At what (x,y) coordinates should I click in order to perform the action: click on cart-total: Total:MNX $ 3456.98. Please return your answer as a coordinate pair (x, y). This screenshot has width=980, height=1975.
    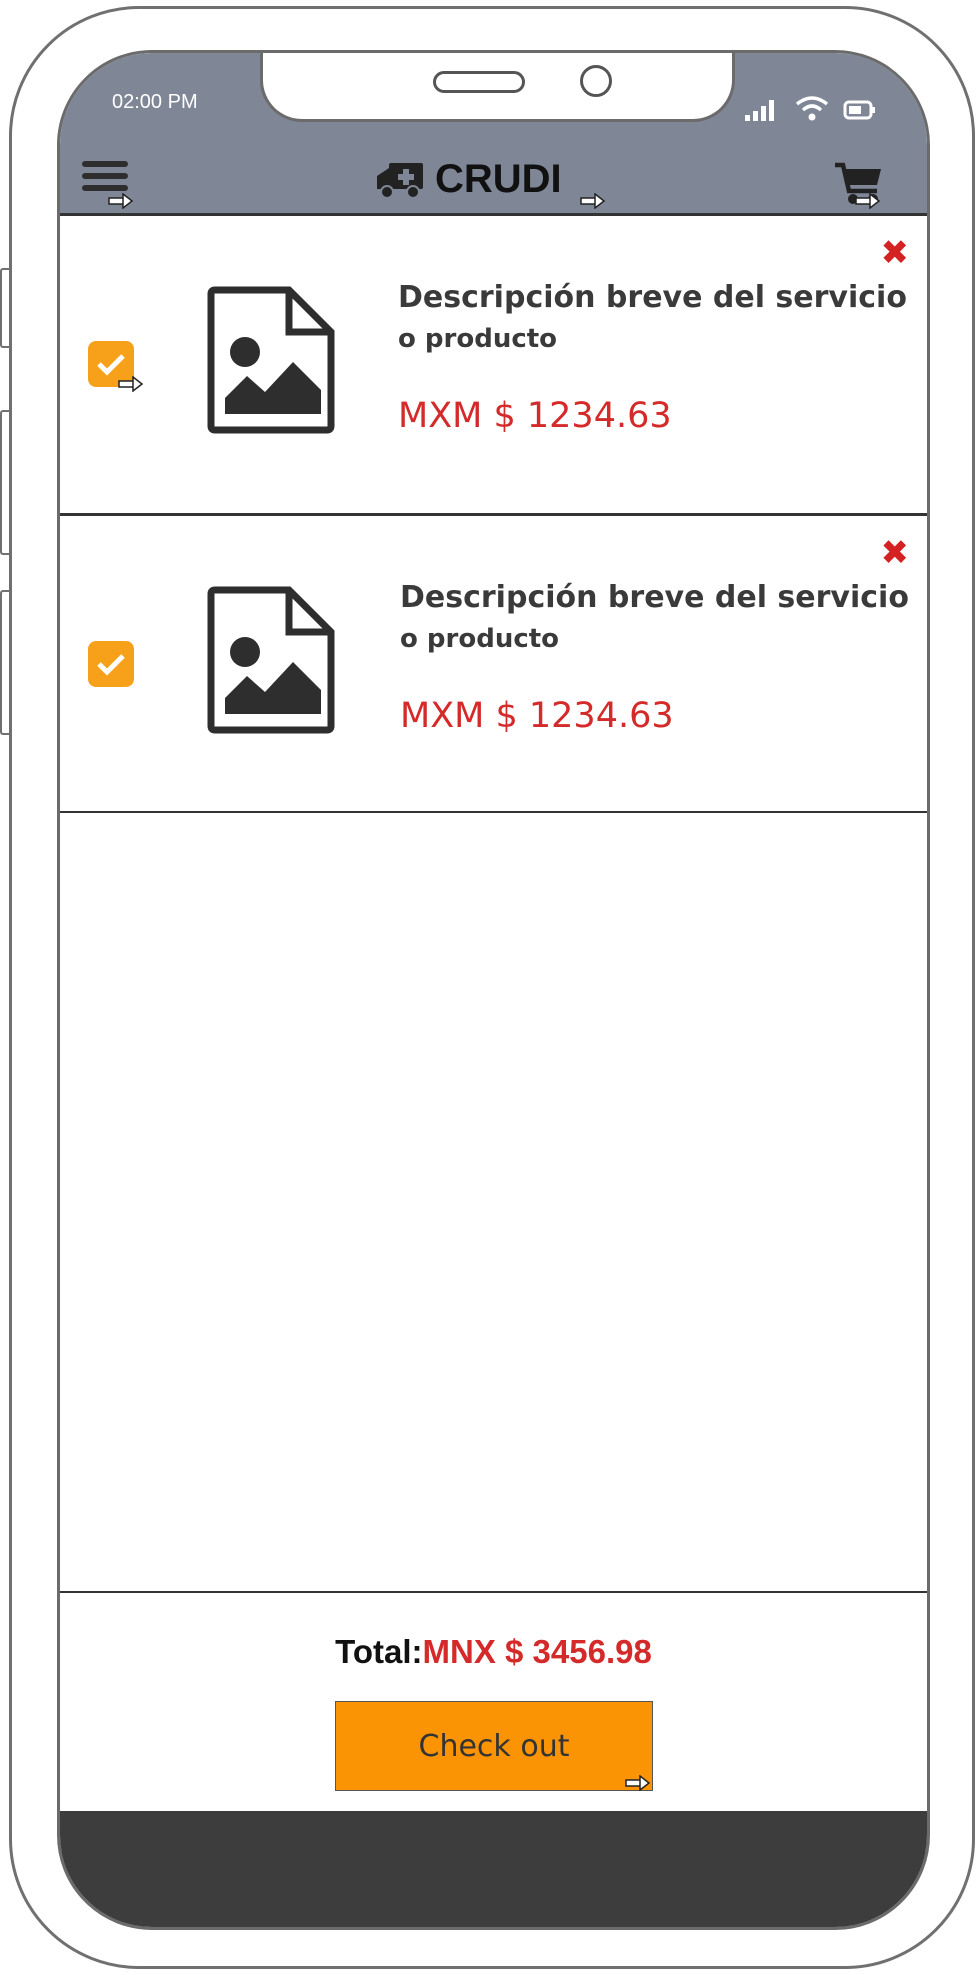
    Looking at the image, I should click on (493, 1652).